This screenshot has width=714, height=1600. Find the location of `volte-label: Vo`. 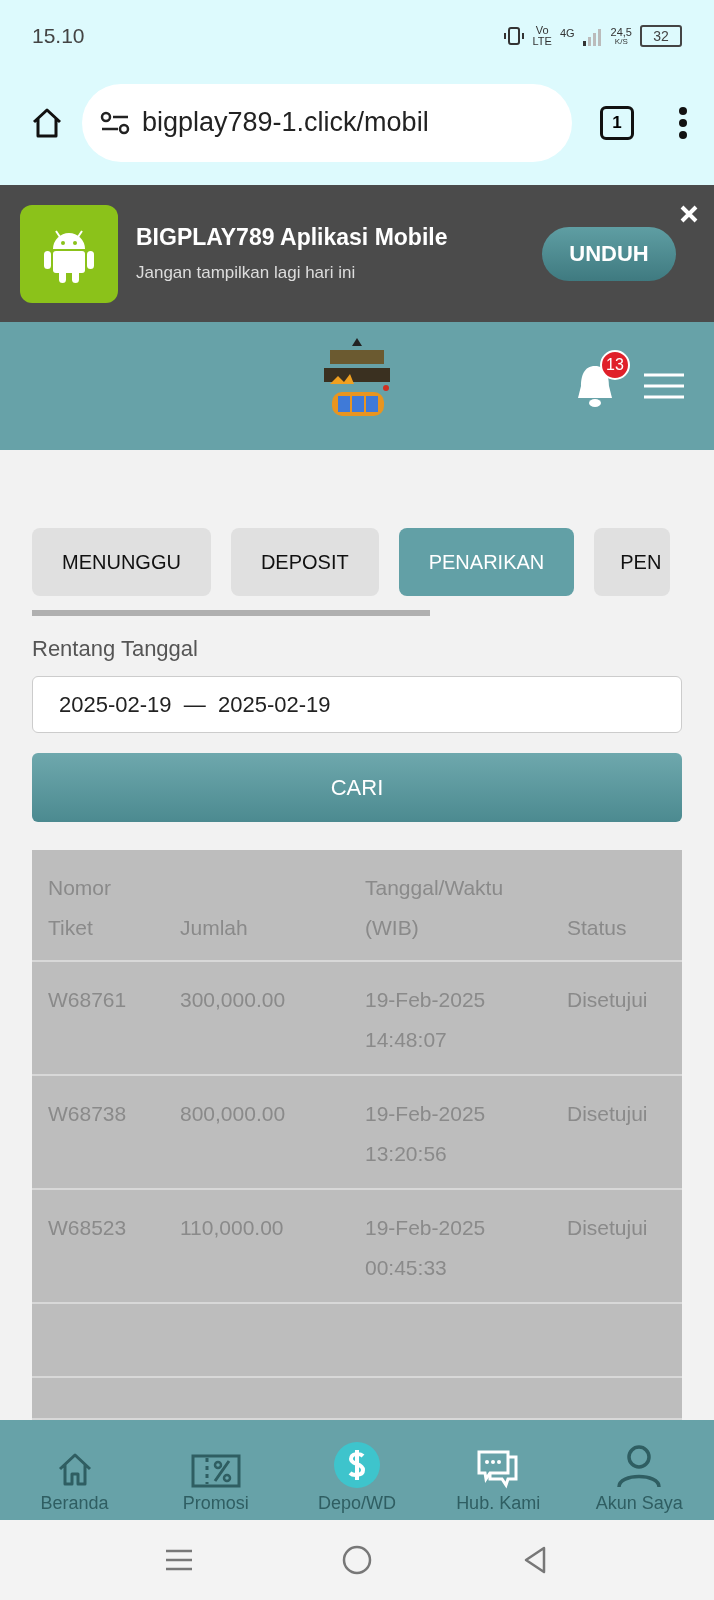

volte-label: Vo is located at coordinates (542, 30).